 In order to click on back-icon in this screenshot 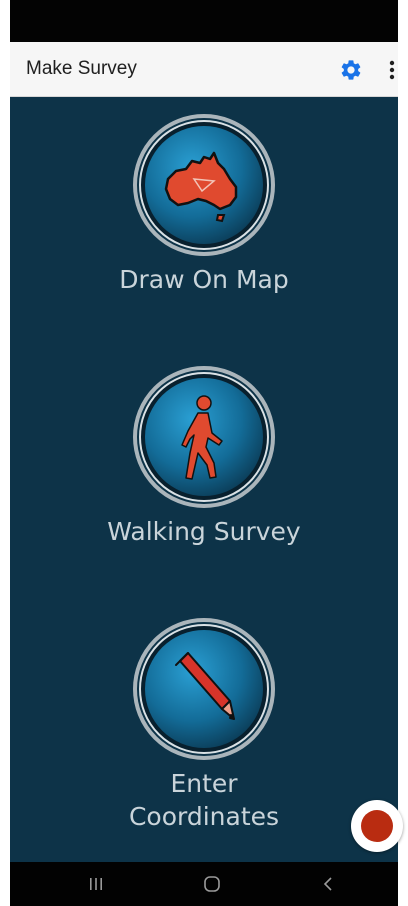, I will do `click(327, 884)`.